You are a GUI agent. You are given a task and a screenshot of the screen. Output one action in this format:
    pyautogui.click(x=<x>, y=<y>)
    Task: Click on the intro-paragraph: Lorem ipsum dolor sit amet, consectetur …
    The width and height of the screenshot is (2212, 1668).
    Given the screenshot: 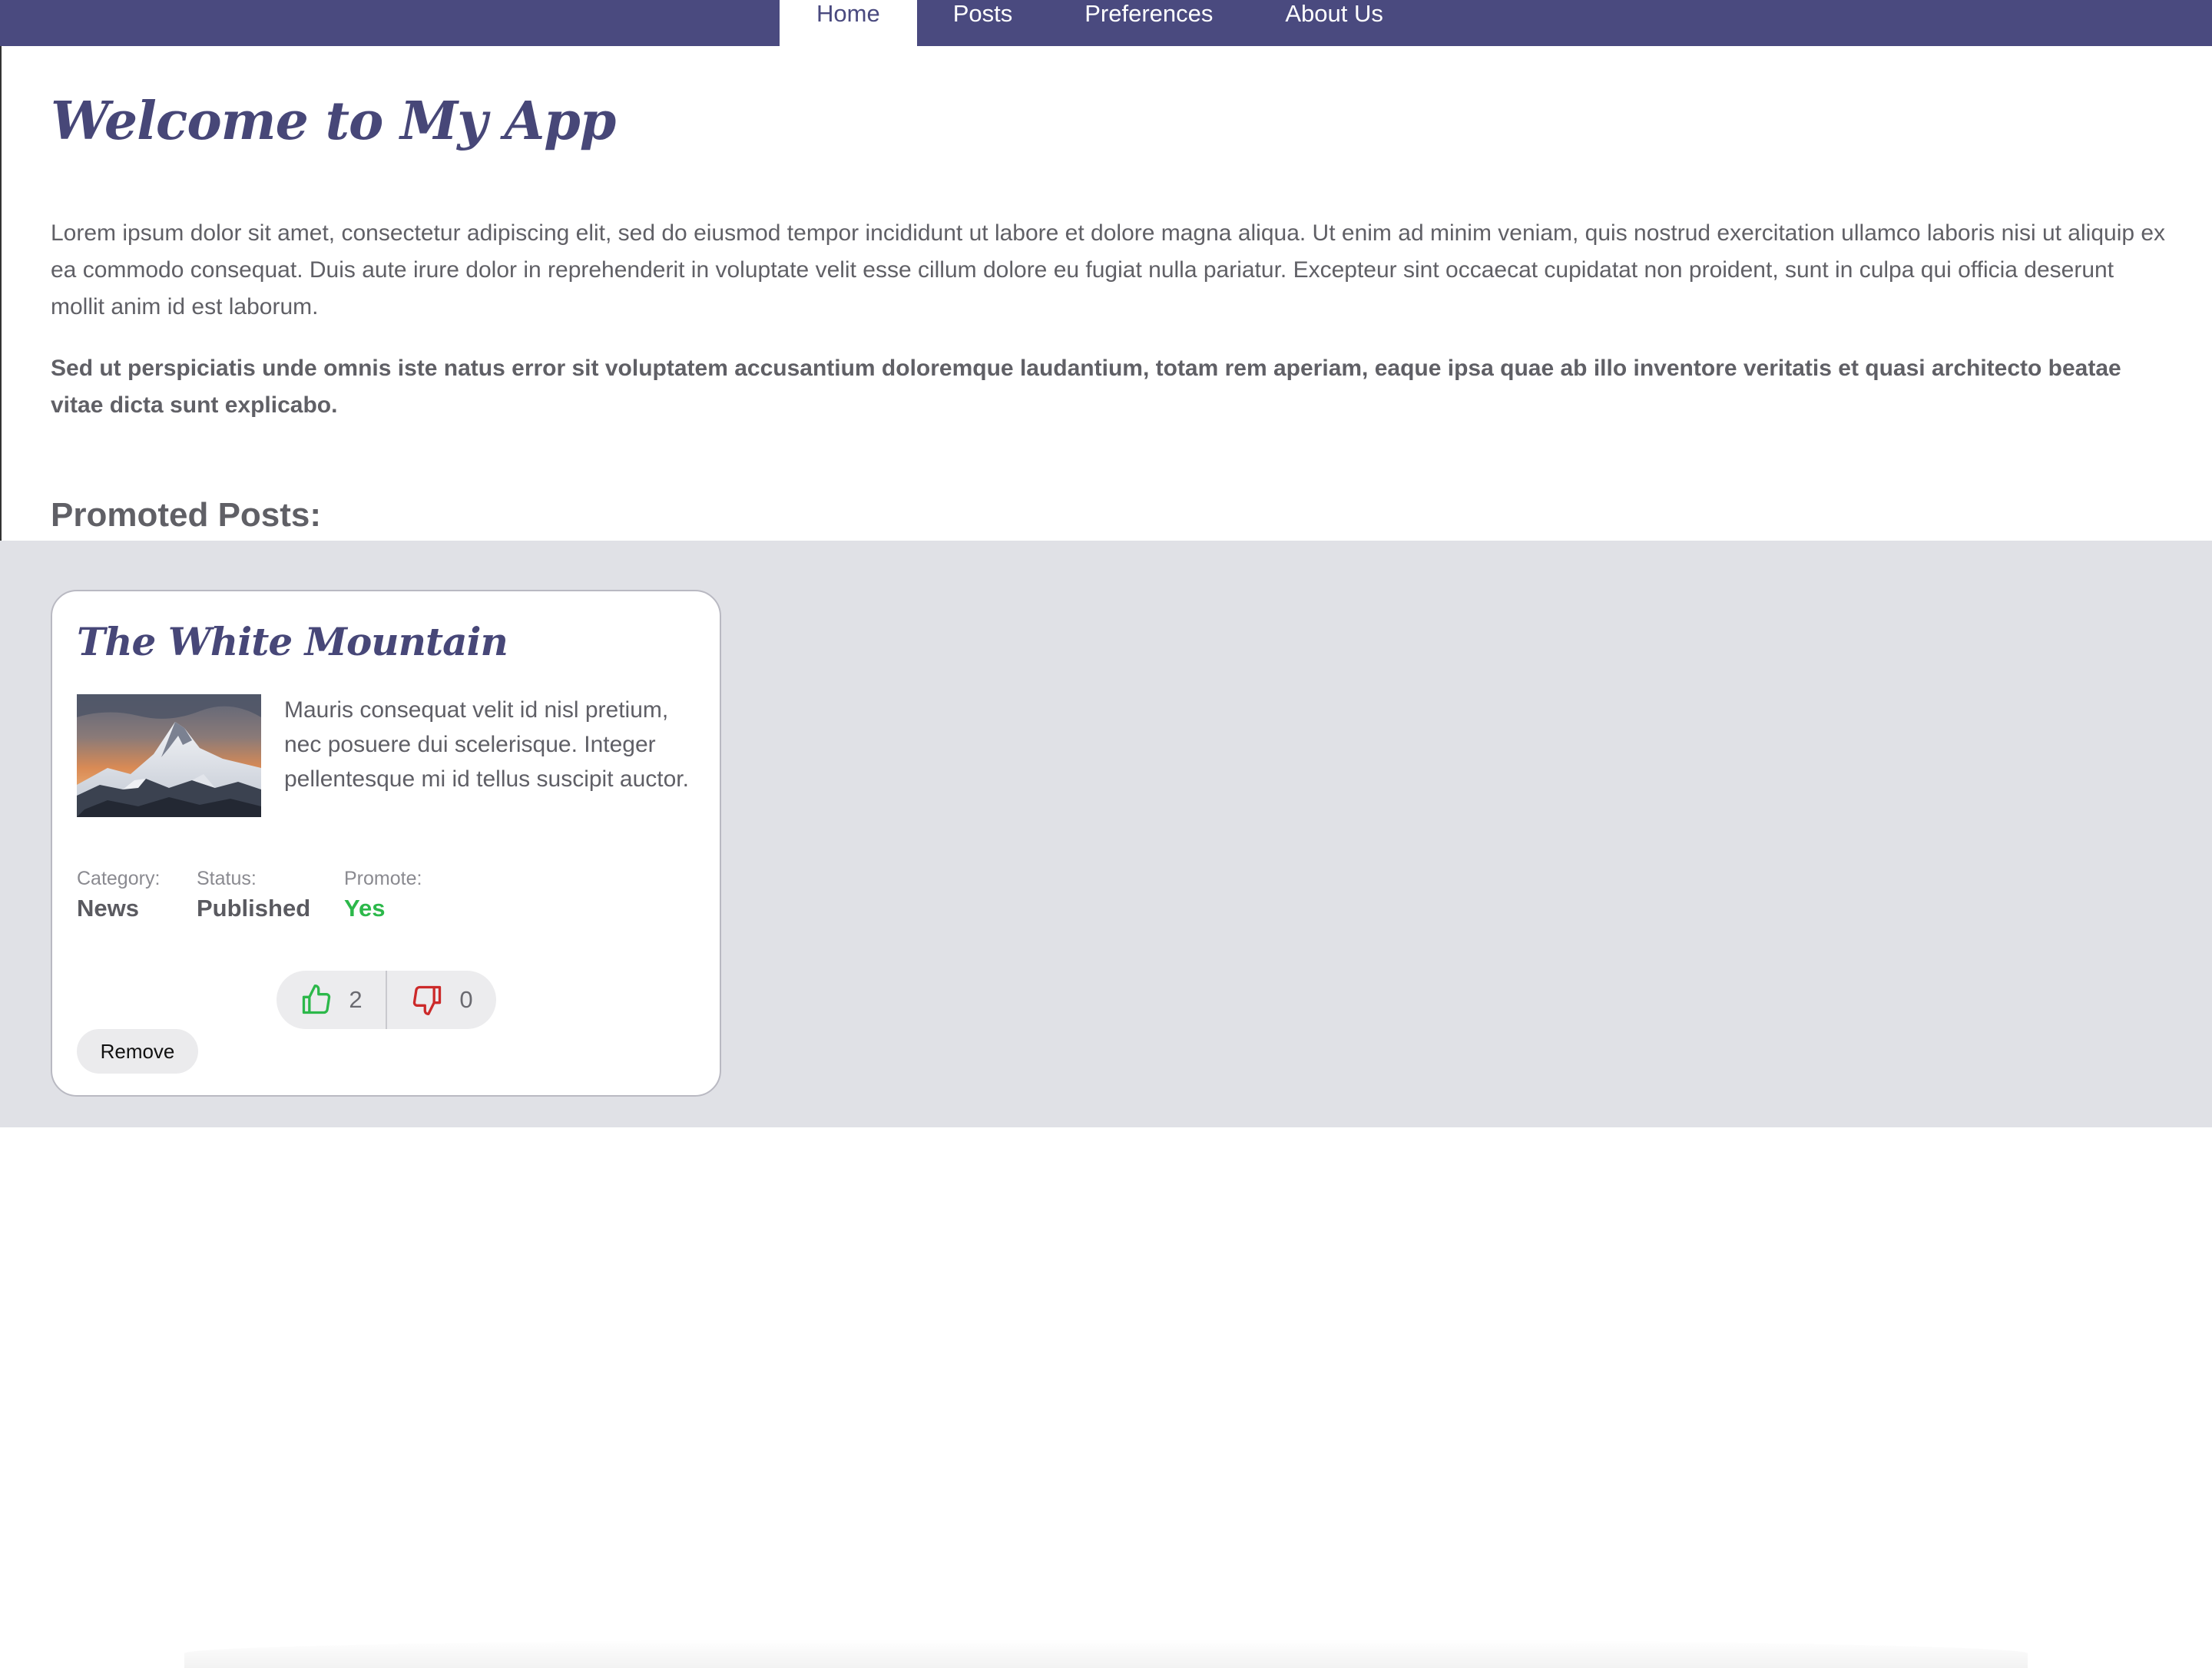 What is the action you would take?
    pyautogui.click(x=1108, y=269)
    